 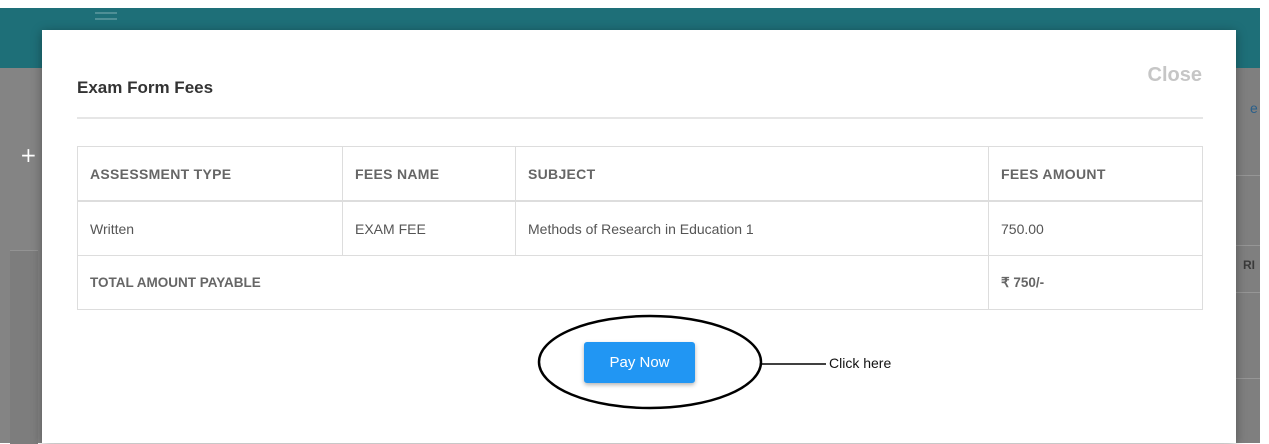 What do you see at coordinates (639, 362) in the screenshot?
I see `pay-now-button: Pay Now` at bounding box center [639, 362].